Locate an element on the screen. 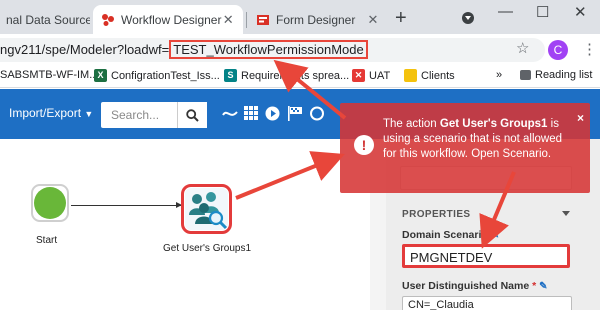 Image resolution: width=600 pixels, height=310 pixels. user-dn-label: User Distinguished Name * ✎ is located at coordinates (475, 286).